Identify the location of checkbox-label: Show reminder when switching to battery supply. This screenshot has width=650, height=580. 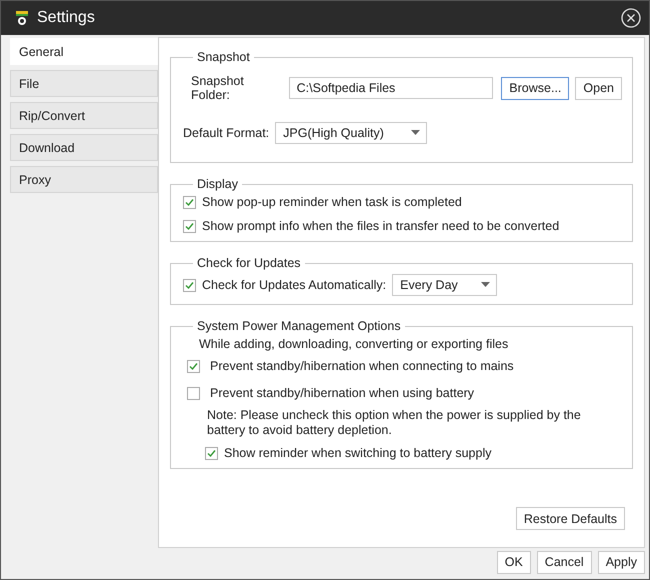
(358, 453).